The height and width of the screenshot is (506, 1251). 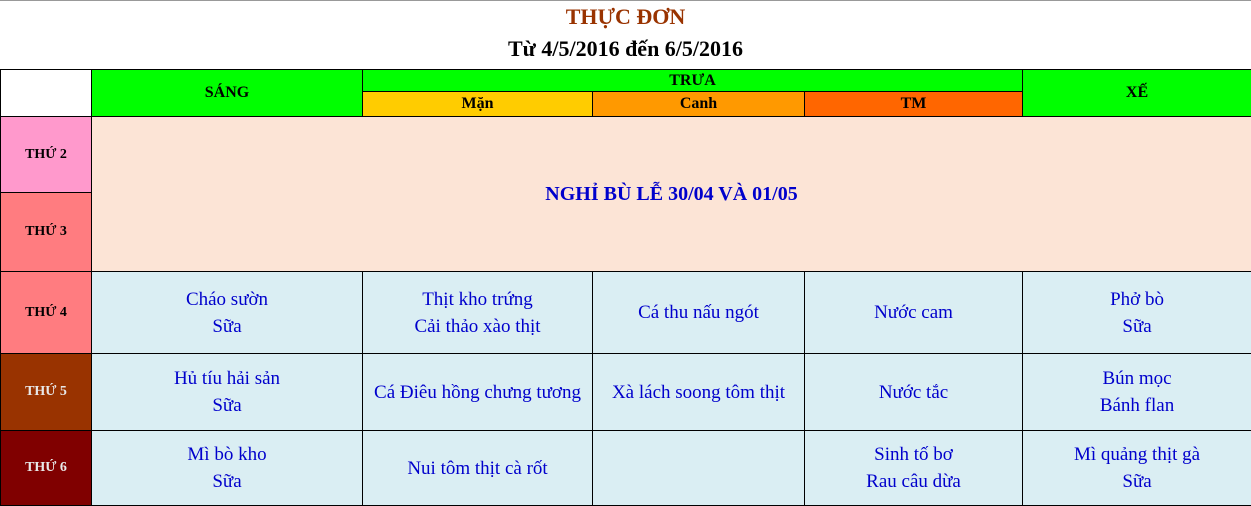 I want to click on meal-cell-thu6-sang: Mì bò kho Sữa, so click(x=227, y=468).